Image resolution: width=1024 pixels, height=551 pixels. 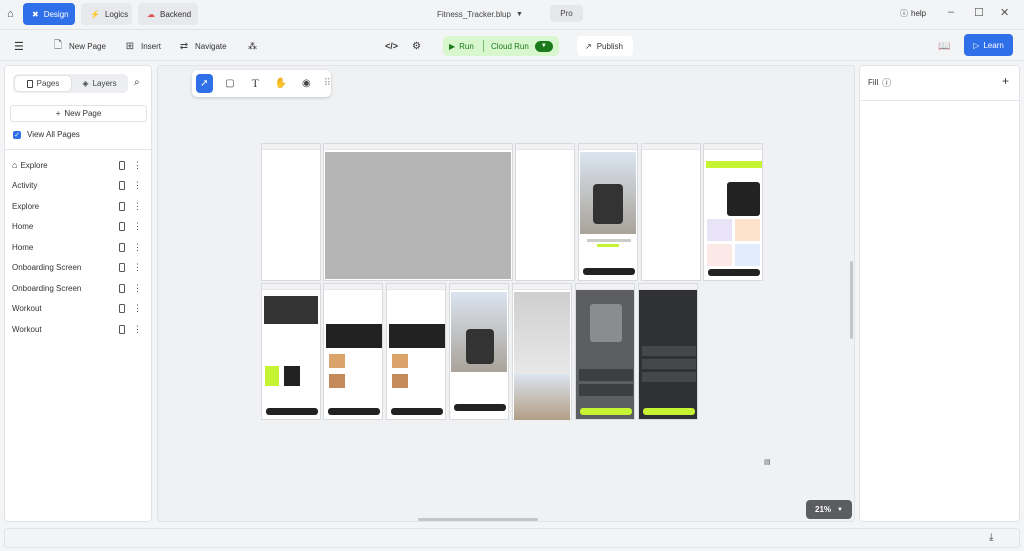 I want to click on hand-tool-icon: ✋, so click(x=281, y=83).